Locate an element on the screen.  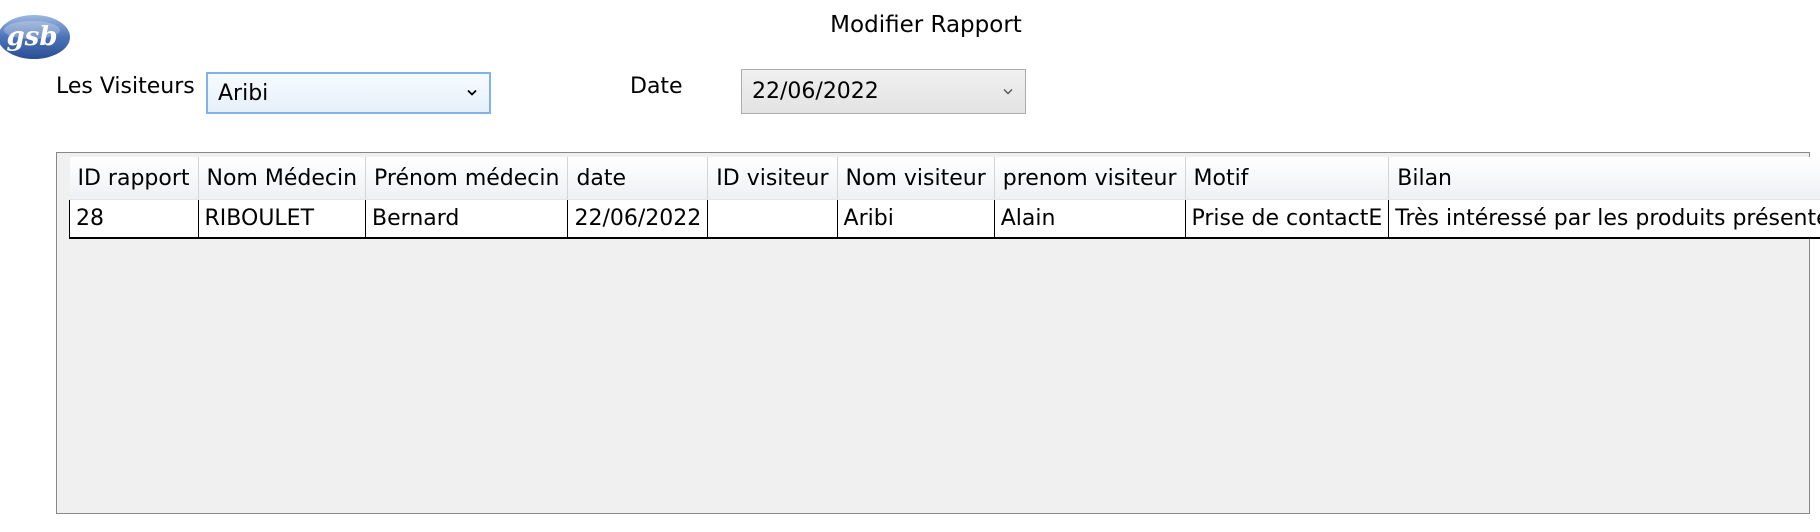
column-header: Prénom médecin is located at coordinates (467, 178).